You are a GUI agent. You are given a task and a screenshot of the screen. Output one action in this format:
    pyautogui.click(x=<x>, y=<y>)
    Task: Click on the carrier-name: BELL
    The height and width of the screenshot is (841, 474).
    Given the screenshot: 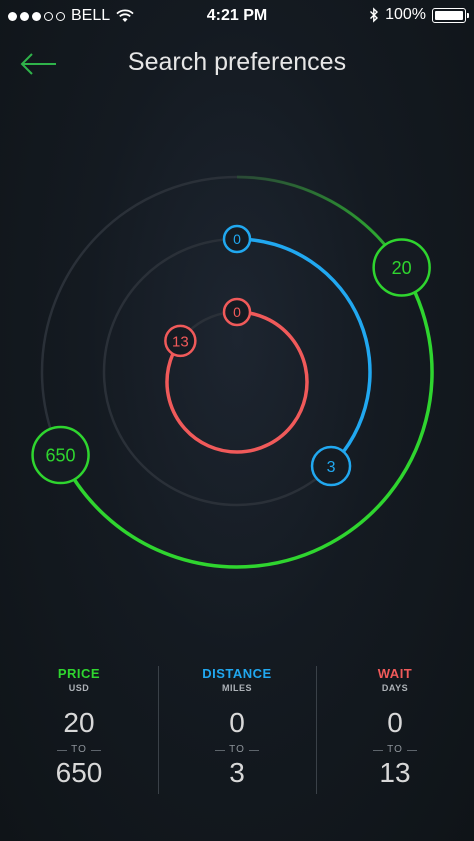 What is the action you would take?
    pyautogui.click(x=91, y=15)
    